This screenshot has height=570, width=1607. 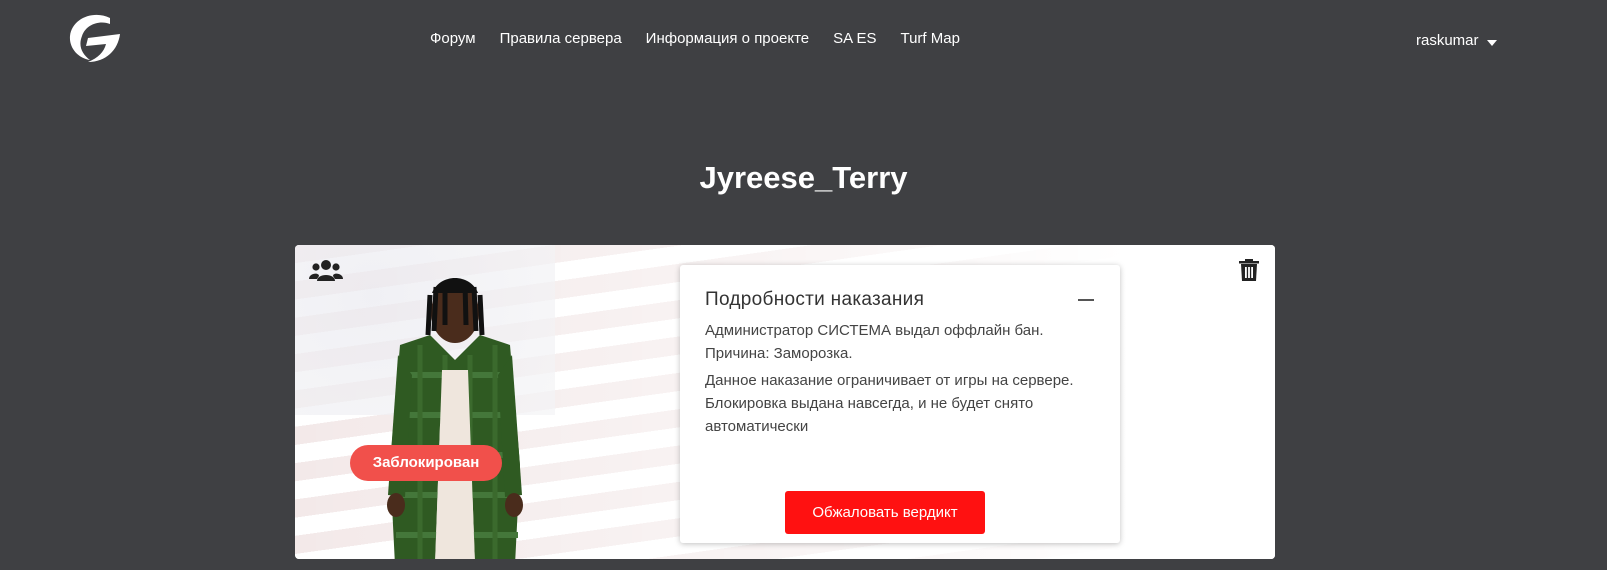 I want to click on nav-turf-map: Turf Map, so click(x=929, y=38).